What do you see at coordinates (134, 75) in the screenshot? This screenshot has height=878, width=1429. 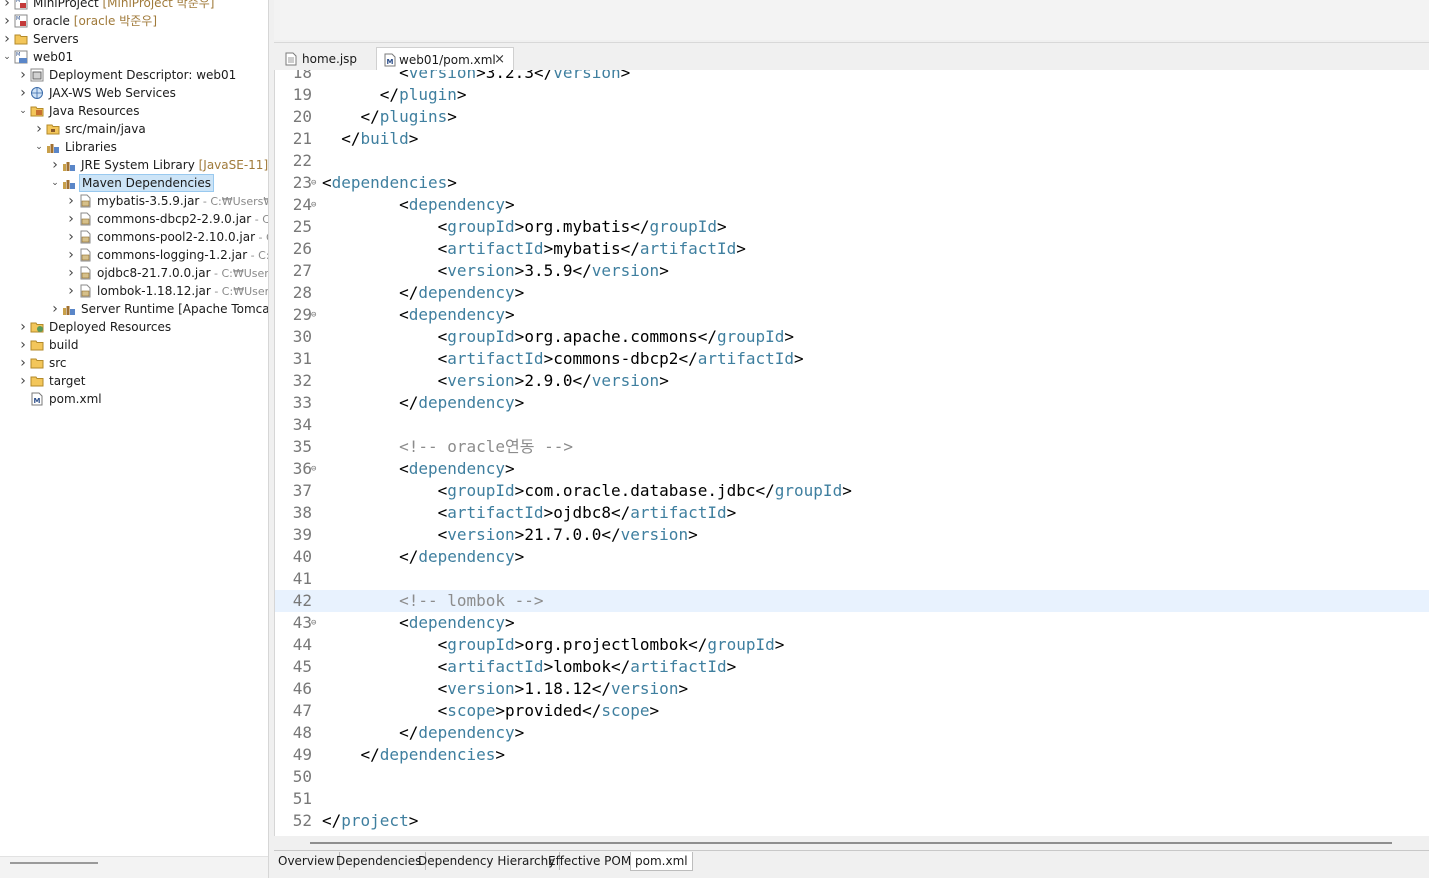 I see `tree-item: › Deployment Descriptor: web01` at bounding box center [134, 75].